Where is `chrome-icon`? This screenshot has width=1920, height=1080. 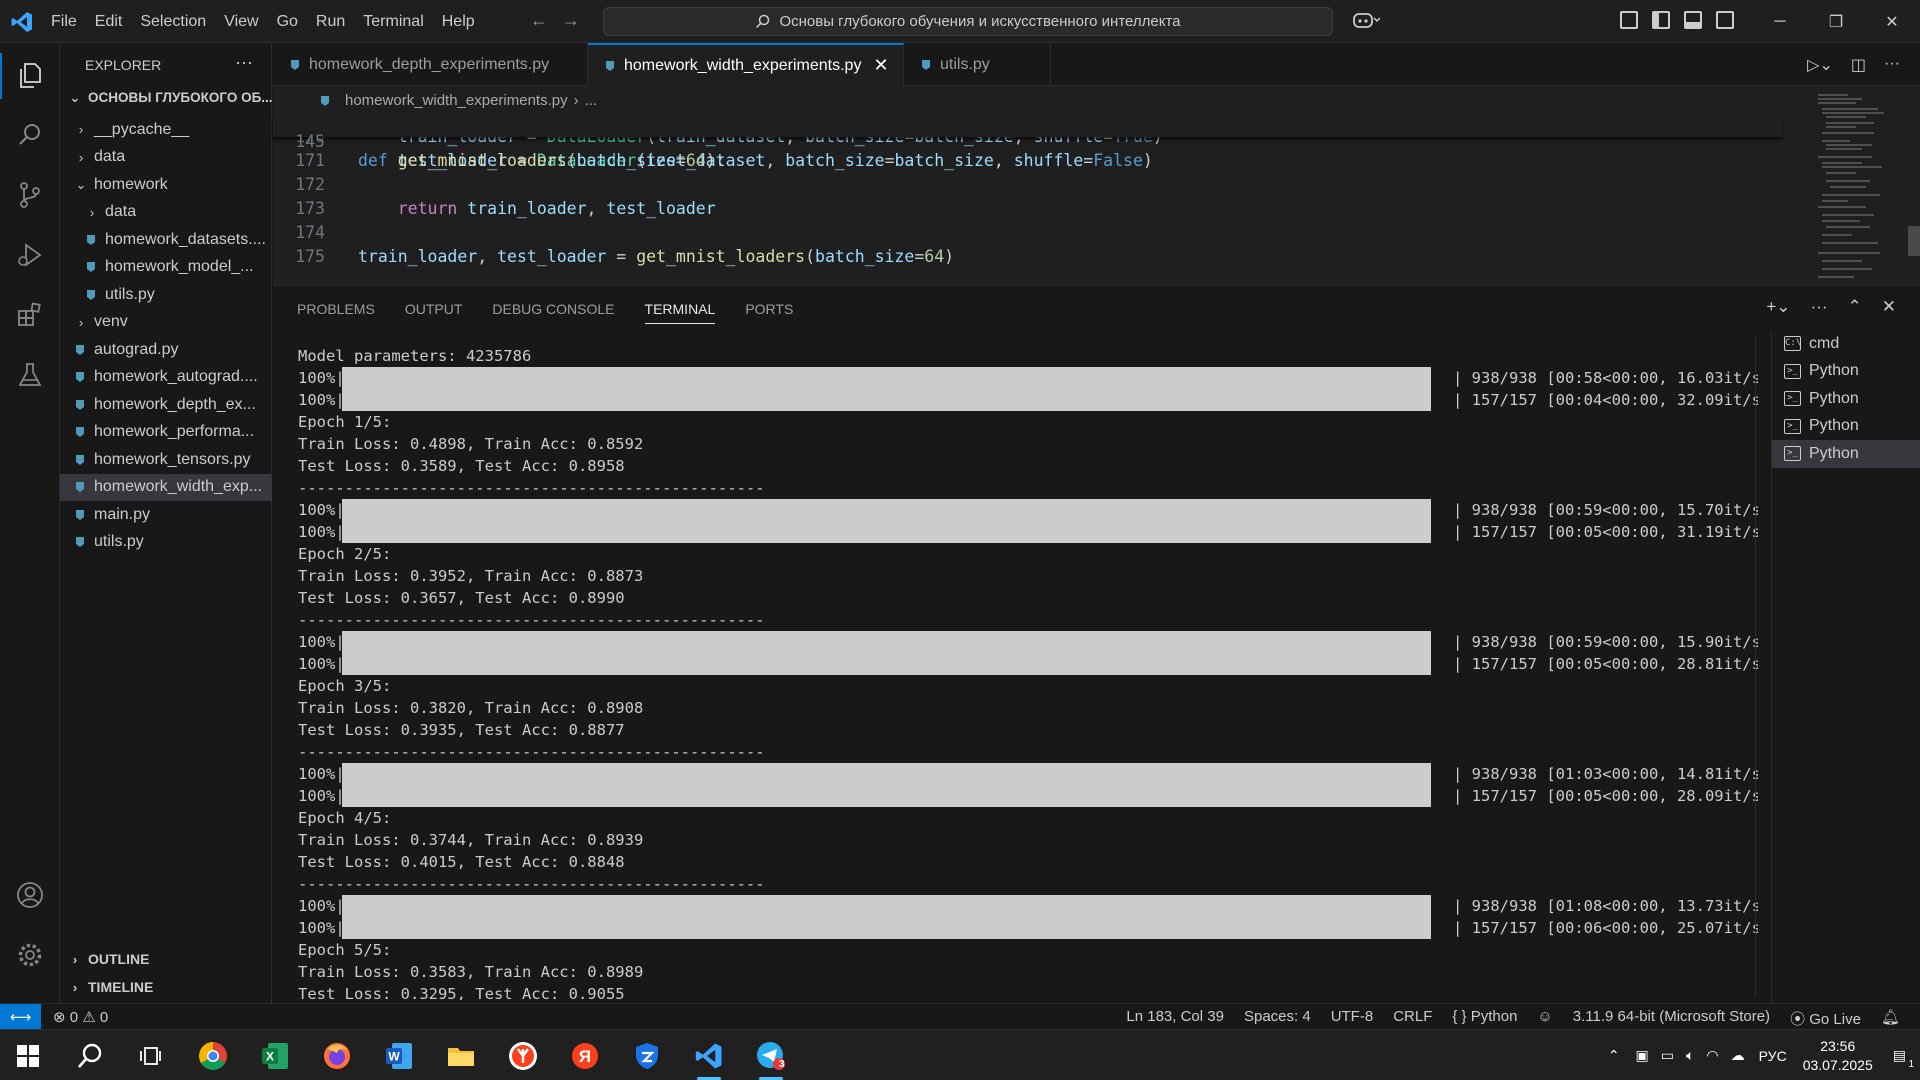 chrome-icon is located at coordinates (213, 1056).